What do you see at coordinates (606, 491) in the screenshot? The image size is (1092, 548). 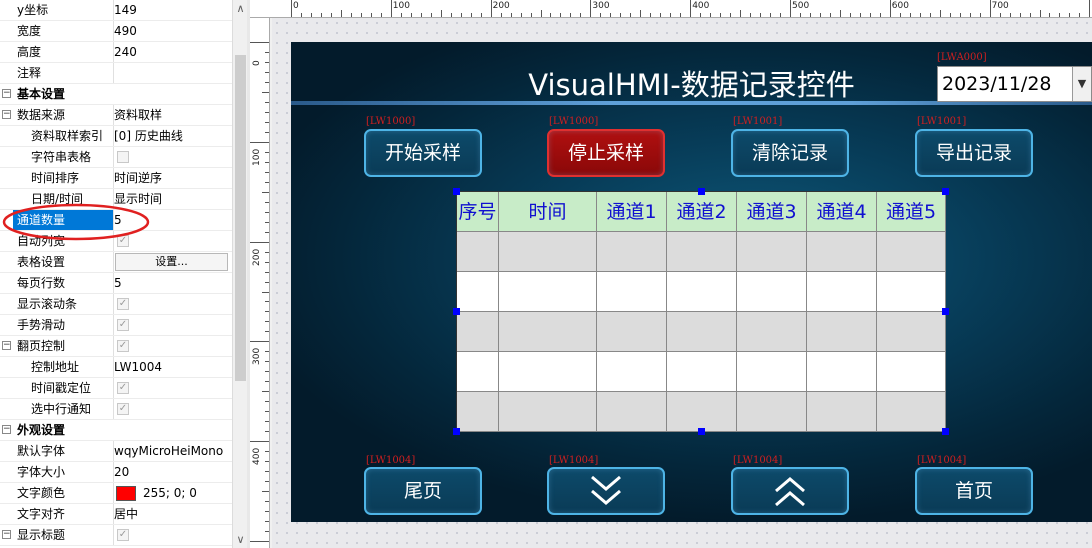 I see `page-down-button` at bounding box center [606, 491].